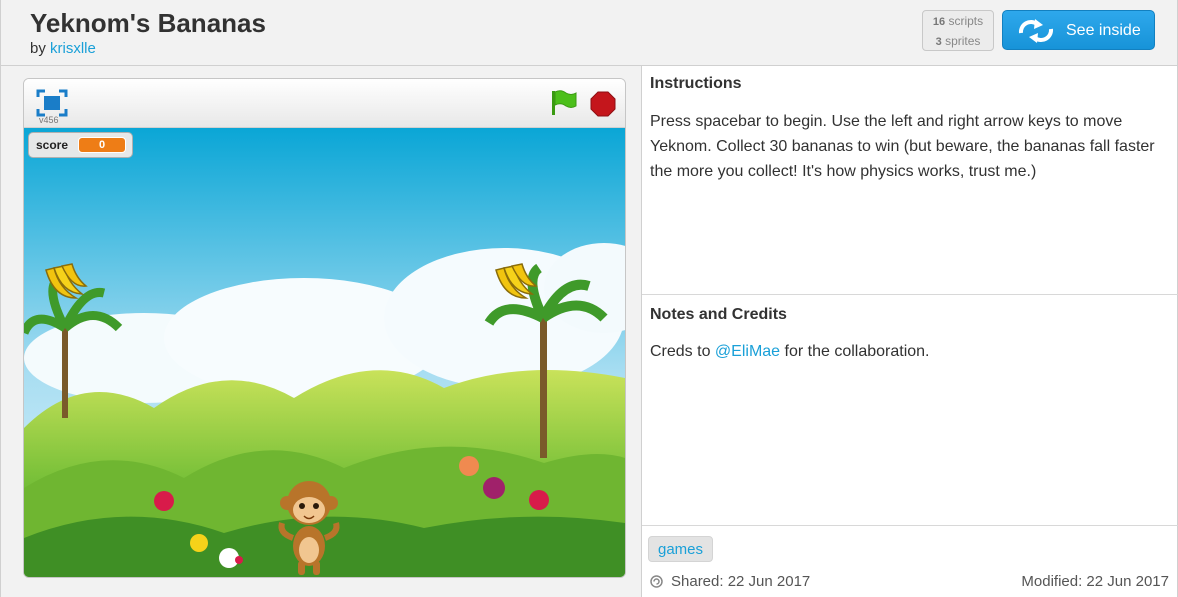  I want to click on see-inside-button: See inside, so click(1078, 30).